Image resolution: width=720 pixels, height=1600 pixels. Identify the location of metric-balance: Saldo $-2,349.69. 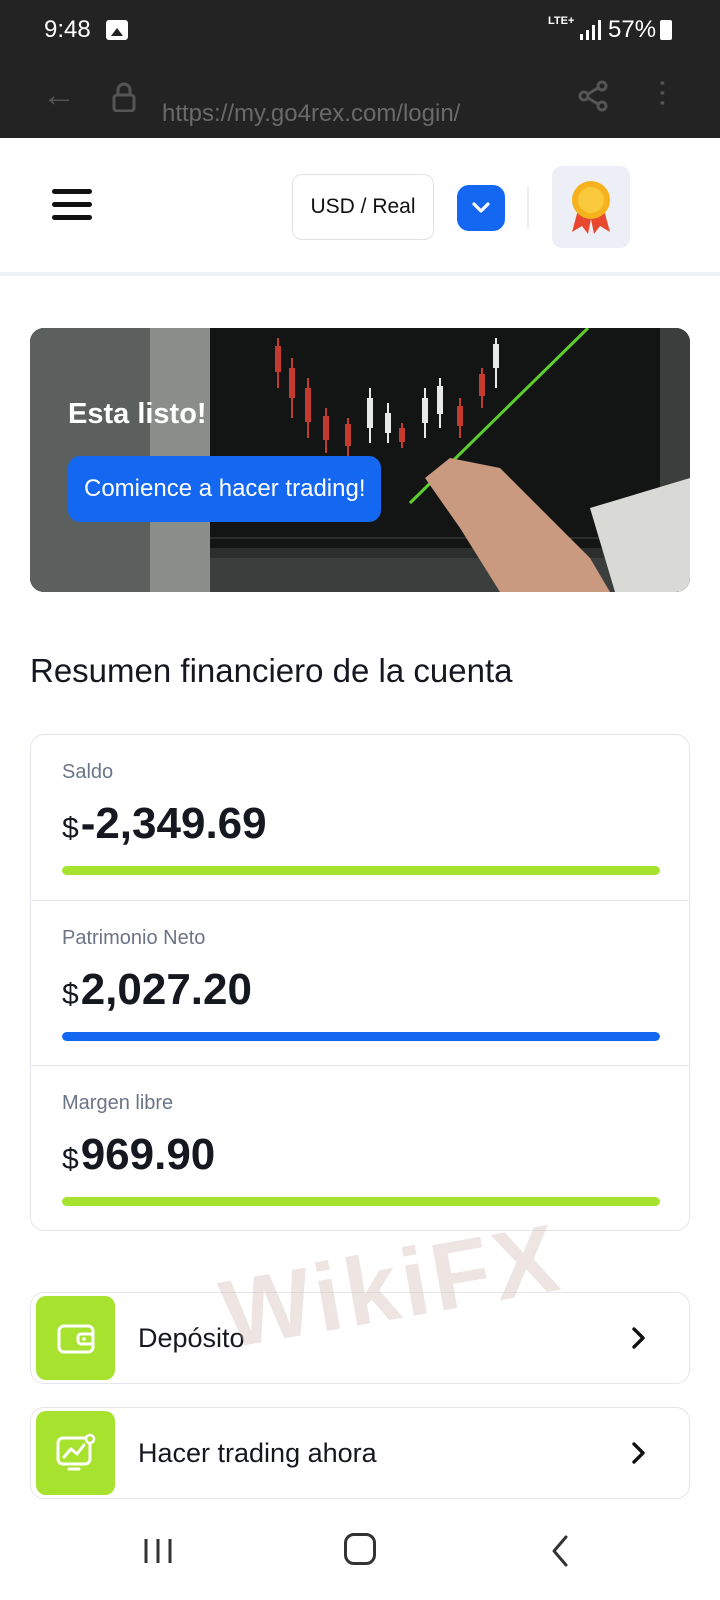
(360, 817).